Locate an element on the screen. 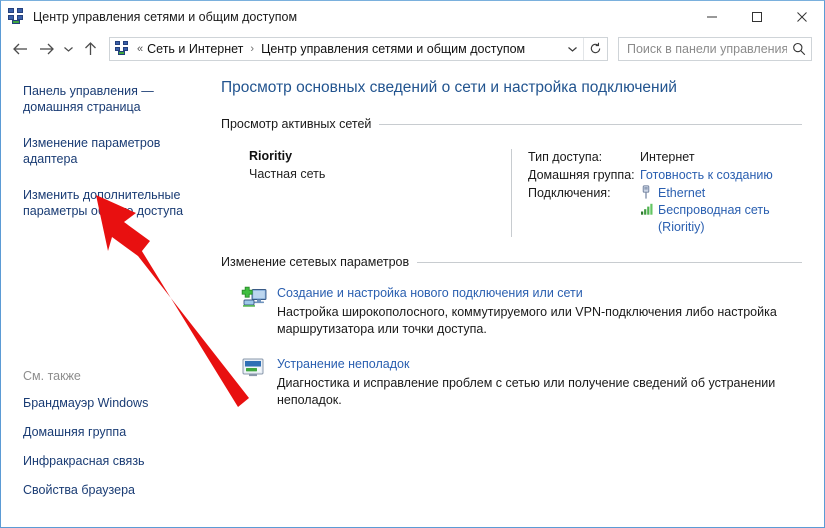 The width and height of the screenshot is (825, 528). connection-ethernet-label: Ethernet is located at coordinates (682, 193).